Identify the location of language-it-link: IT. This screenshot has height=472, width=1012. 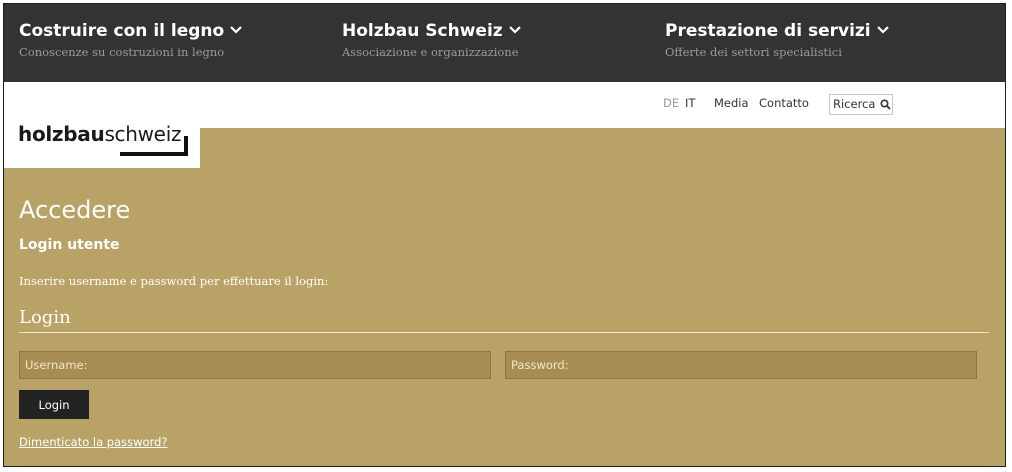
(690, 103).